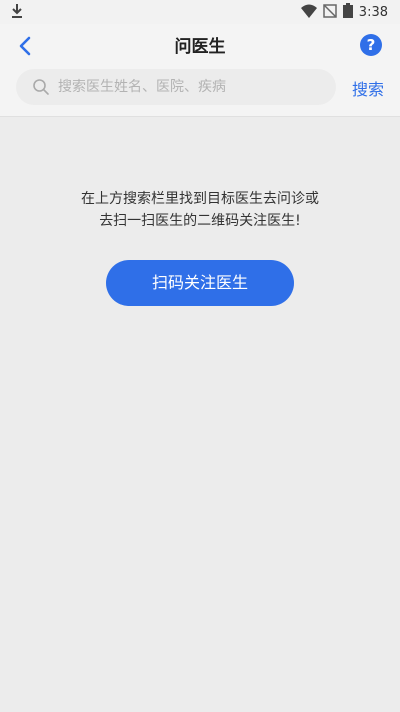 This screenshot has width=400, height=712. Describe the element at coordinates (330, 12) in the screenshot. I see `signal-off-icon` at that location.